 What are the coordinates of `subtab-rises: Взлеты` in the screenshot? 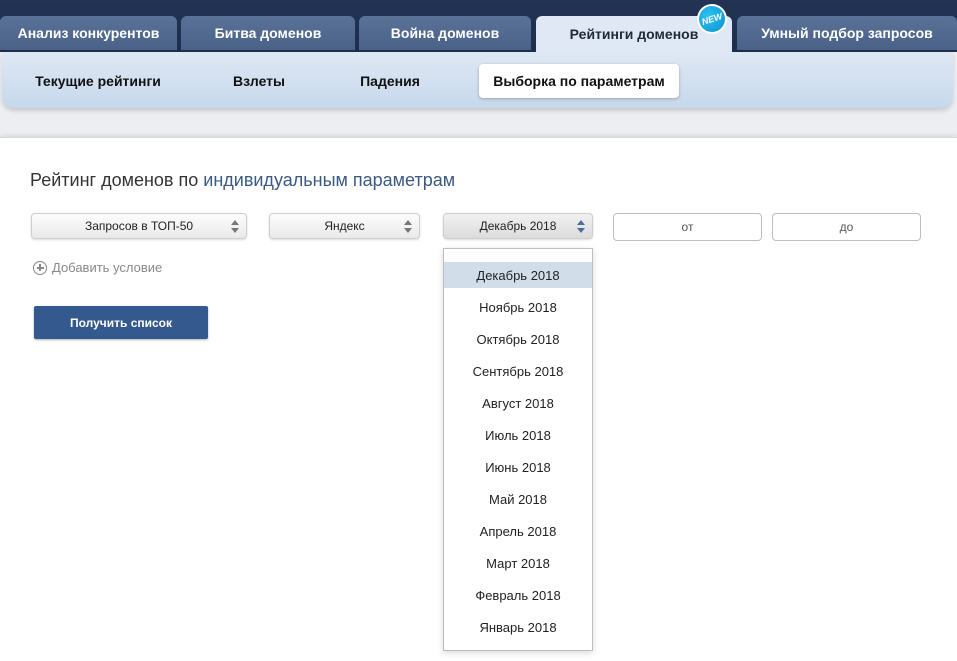 It's located at (259, 81).